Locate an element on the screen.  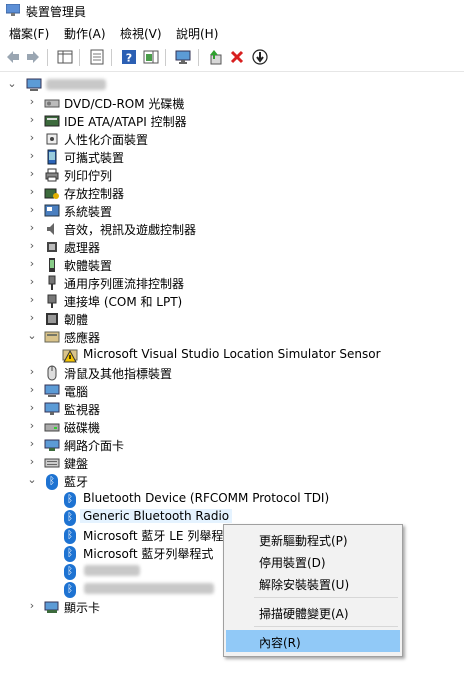
tree-category: › 軟體裝置 is located at coordinates (232, 265).